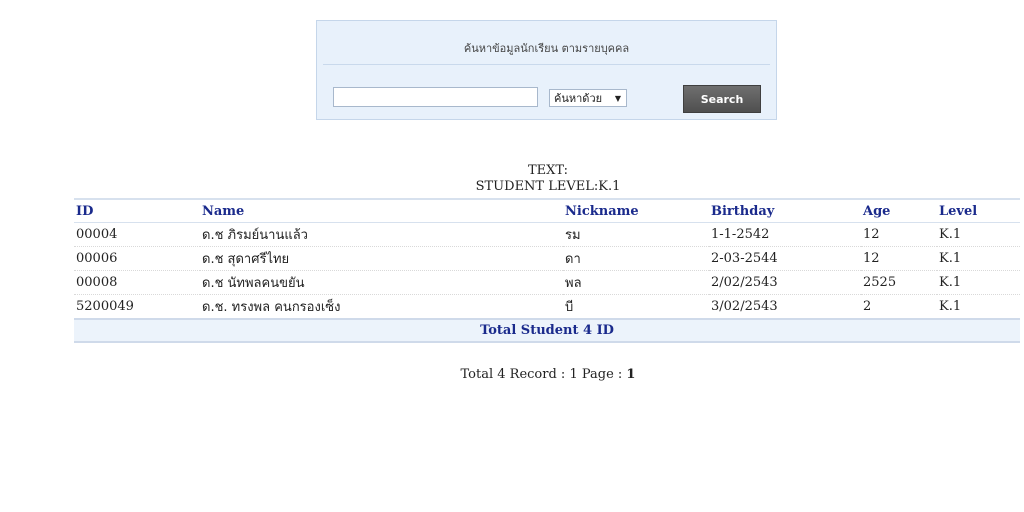 This screenshot has height=512, width=1024. Describe the element at coordinates (636, 234) in the screenshot. I see `cell-nickname: รม` at that location.